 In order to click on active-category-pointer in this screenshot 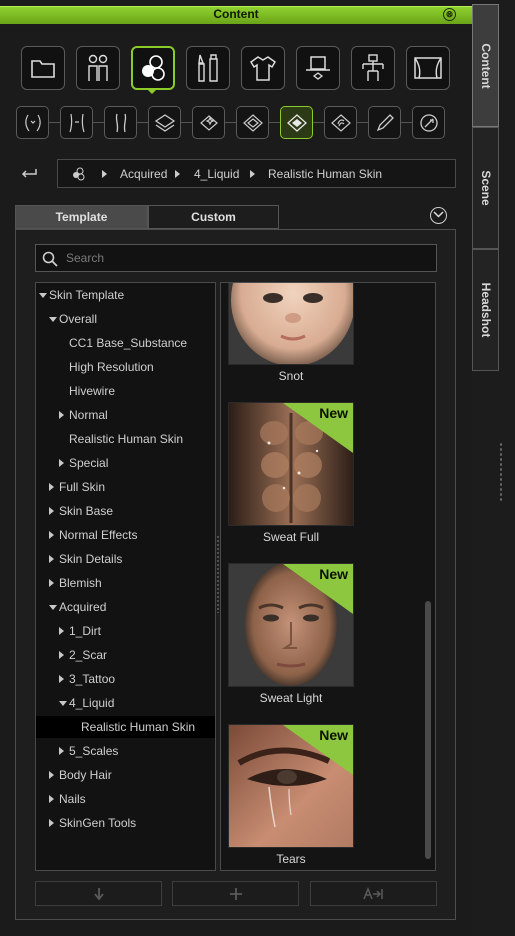, I will do `click(152, 91)`.